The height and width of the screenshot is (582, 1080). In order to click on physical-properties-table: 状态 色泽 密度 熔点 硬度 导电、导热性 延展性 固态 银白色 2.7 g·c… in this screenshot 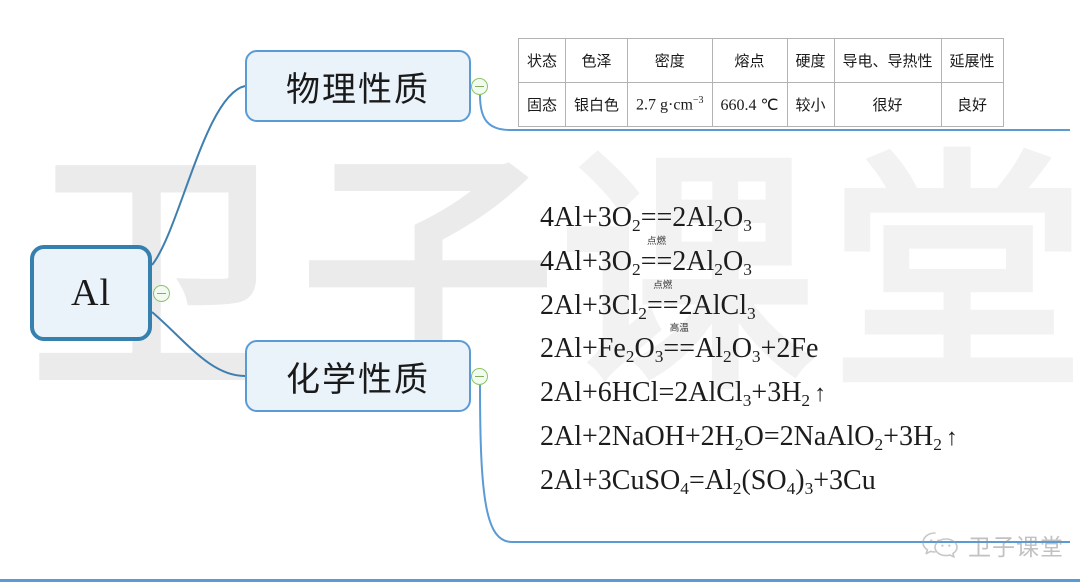, I will do `click(760, 82)`.